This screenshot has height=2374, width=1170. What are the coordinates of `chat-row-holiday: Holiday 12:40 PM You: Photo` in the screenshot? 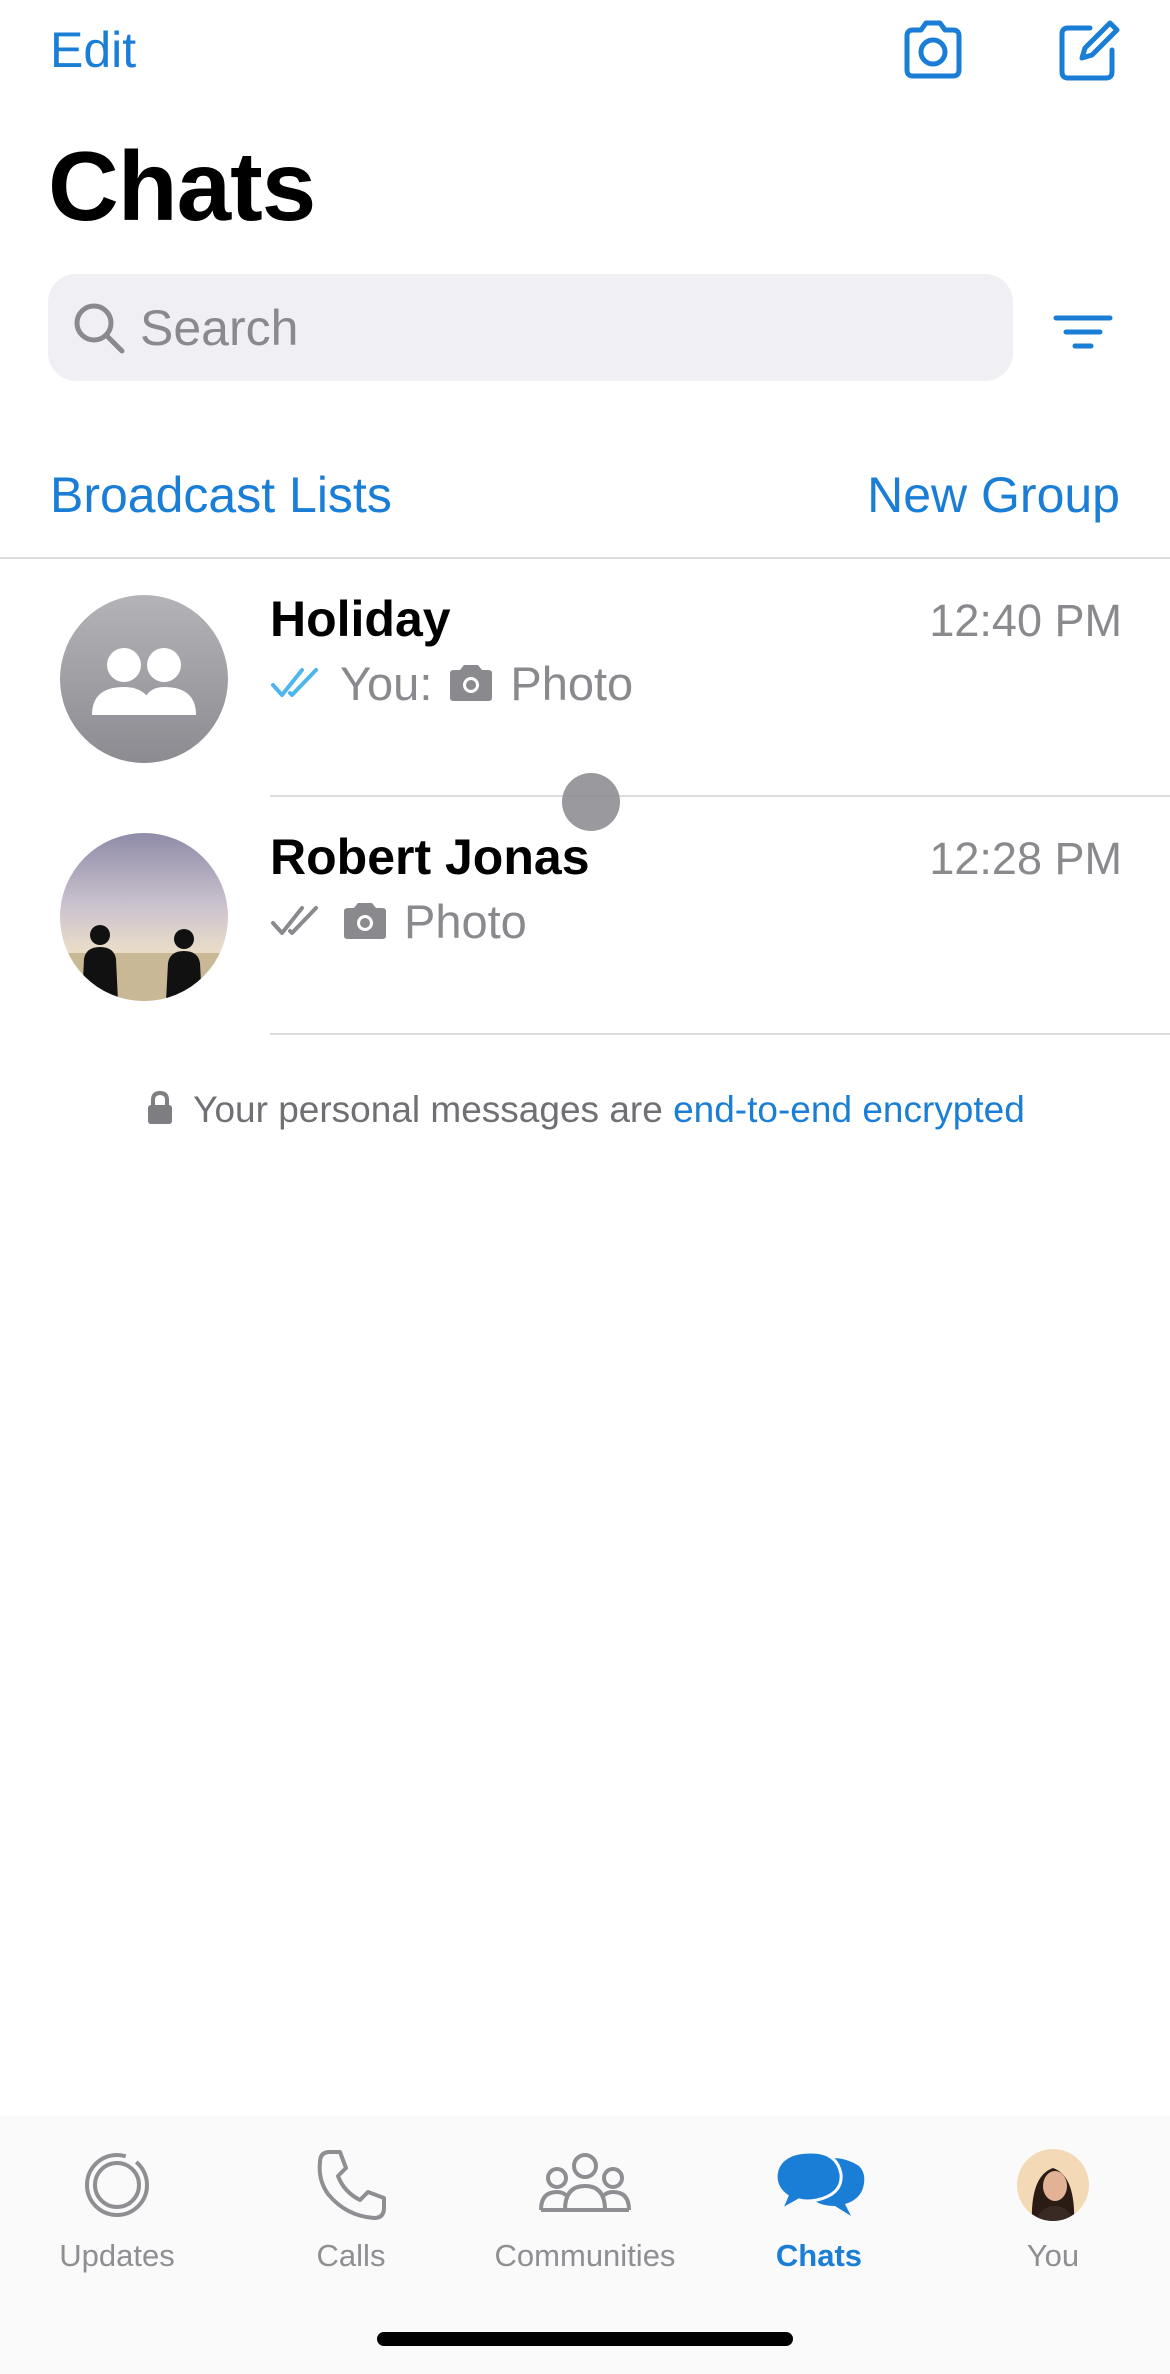 It's located at (585, 678).